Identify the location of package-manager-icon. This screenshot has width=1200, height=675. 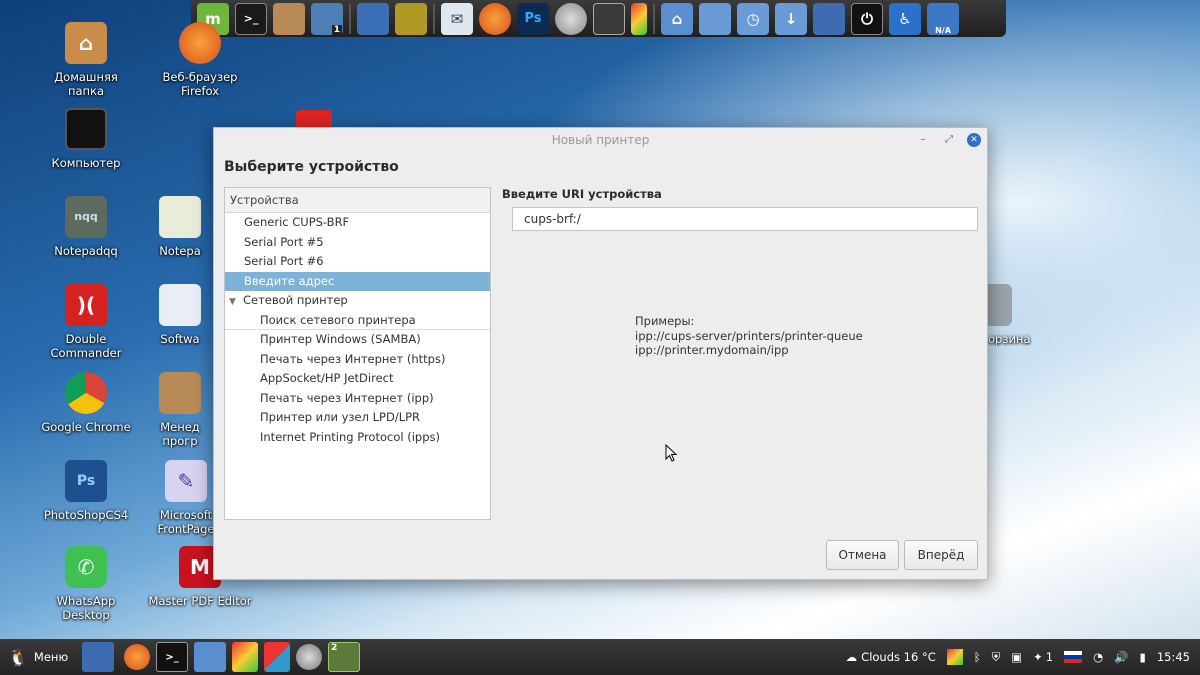
(180, 393).